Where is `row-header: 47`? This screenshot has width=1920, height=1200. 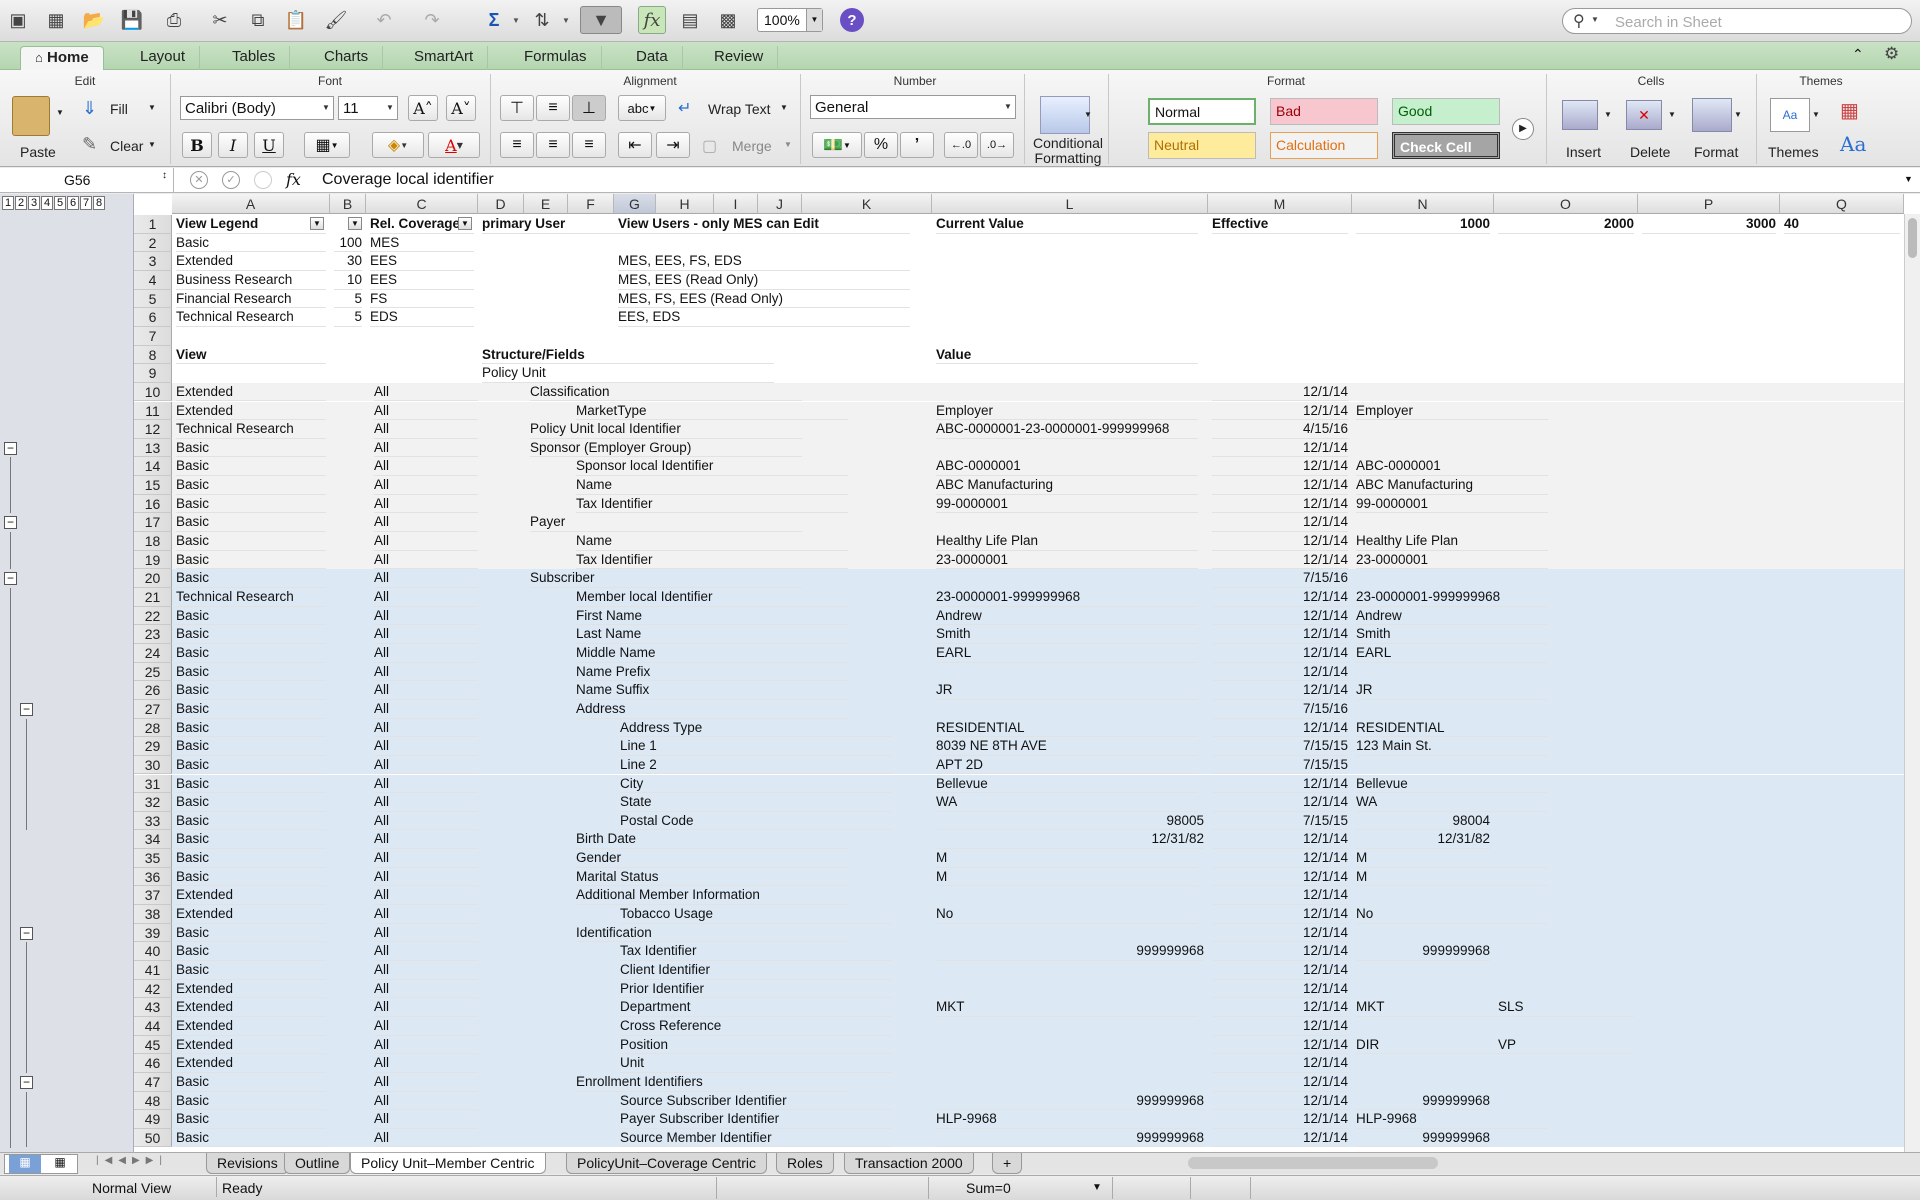 row-header: 47 is located at coordinates (153, 1082).